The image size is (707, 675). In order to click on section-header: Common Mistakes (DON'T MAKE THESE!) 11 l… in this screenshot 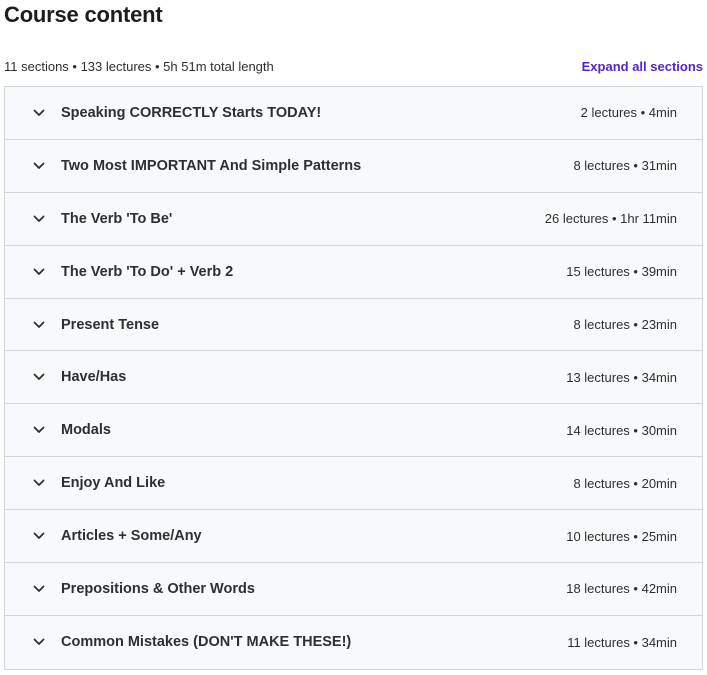, I will do `click(353, 642)`.